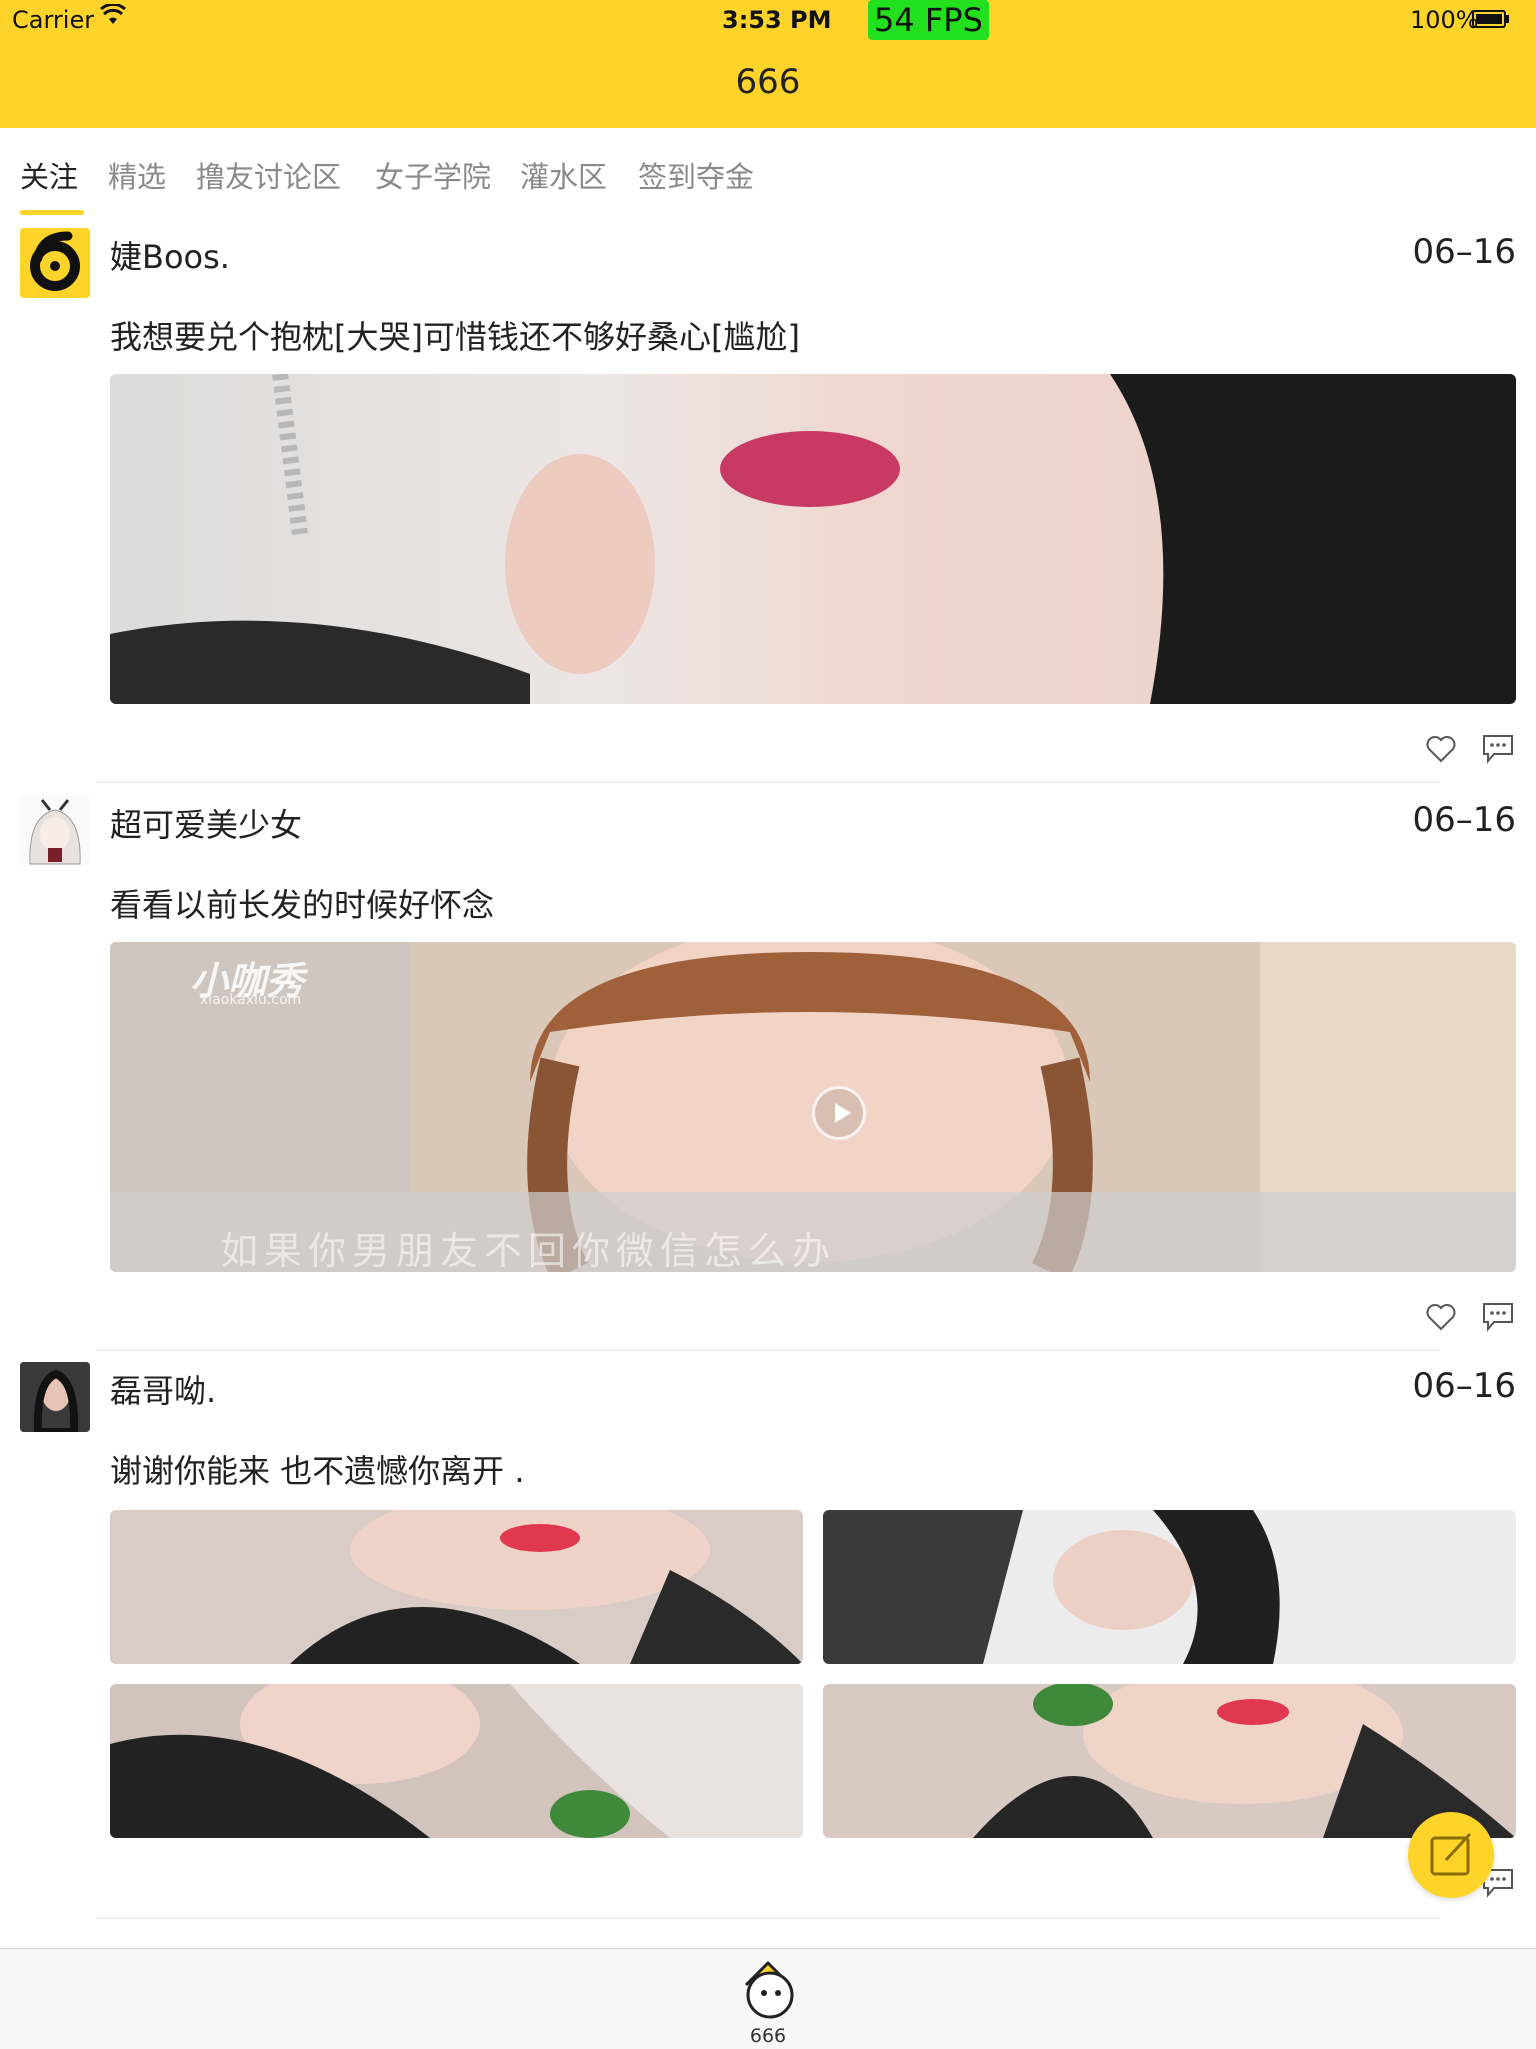  I want to click on post-username: 婕Boos., so click(170, 255).